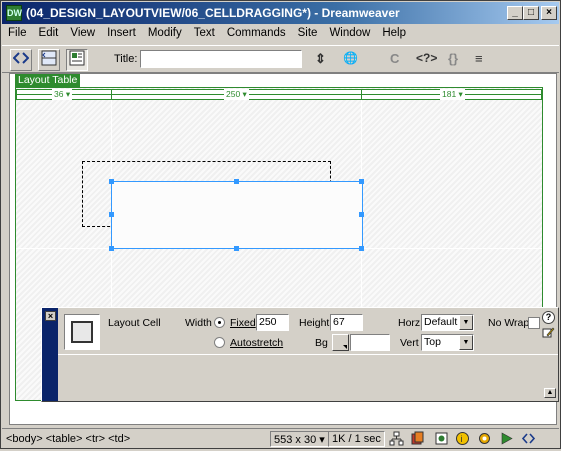 This screenshot has height=451, width=561. Describe the element at coordinates (308, 31) in the screenshot. I see `menu-site: Site` at that location.